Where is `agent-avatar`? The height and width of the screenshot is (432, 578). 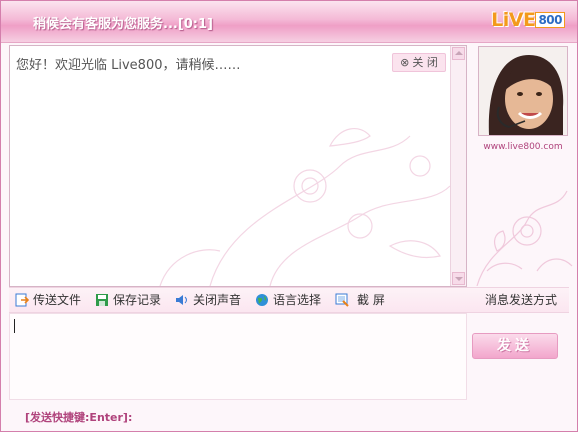 agent-avatar is located at coordinates (523, 91).